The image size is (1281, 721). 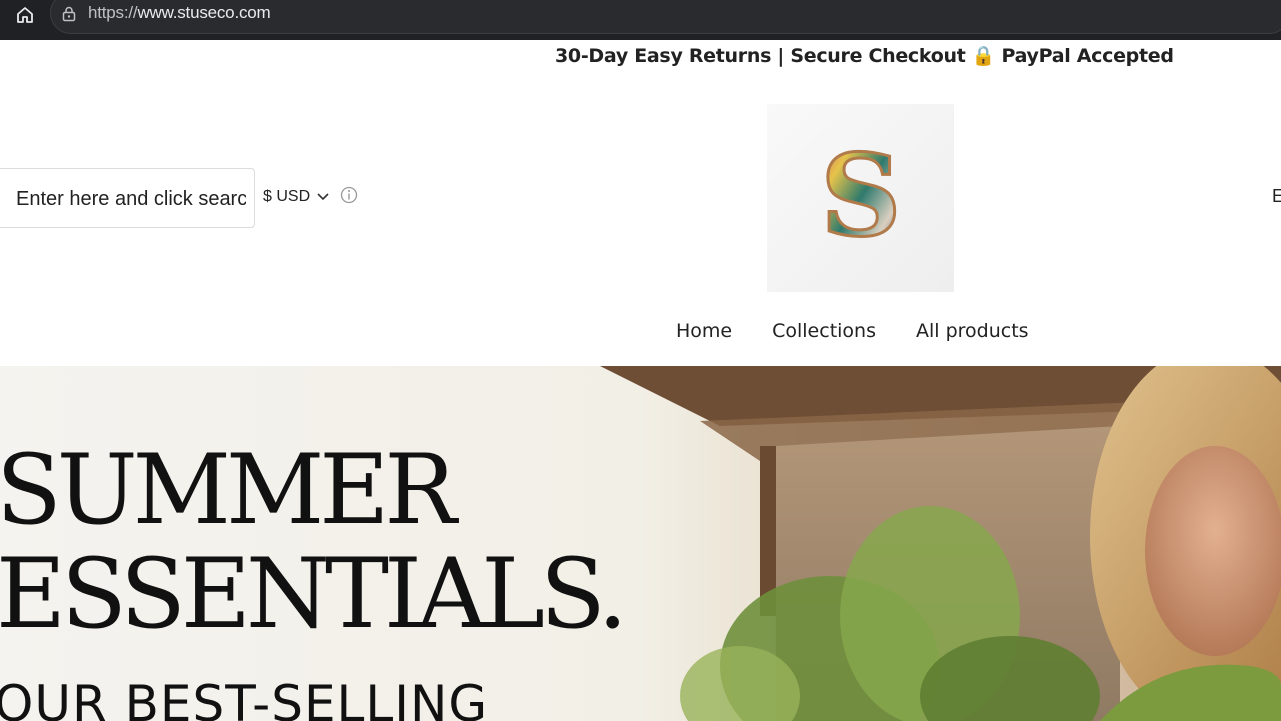 I want to click on header-right-text: E, so click(x=1276, y=196).